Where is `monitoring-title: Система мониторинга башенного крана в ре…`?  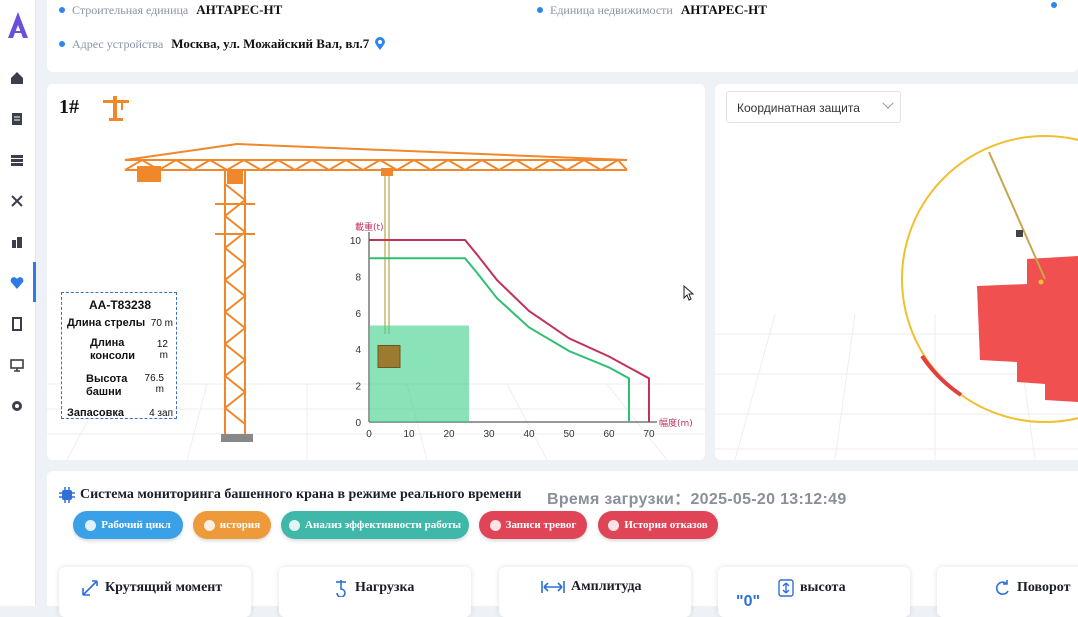 monitoring-title: Система мониторинга башенного крана в ре… is located at coordinates (301, 494).